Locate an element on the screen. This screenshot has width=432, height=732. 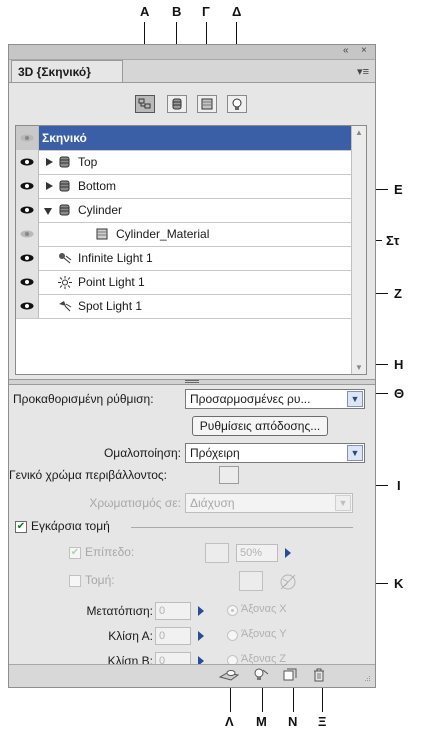
panel-splitter is located at coordinates (192, 382).